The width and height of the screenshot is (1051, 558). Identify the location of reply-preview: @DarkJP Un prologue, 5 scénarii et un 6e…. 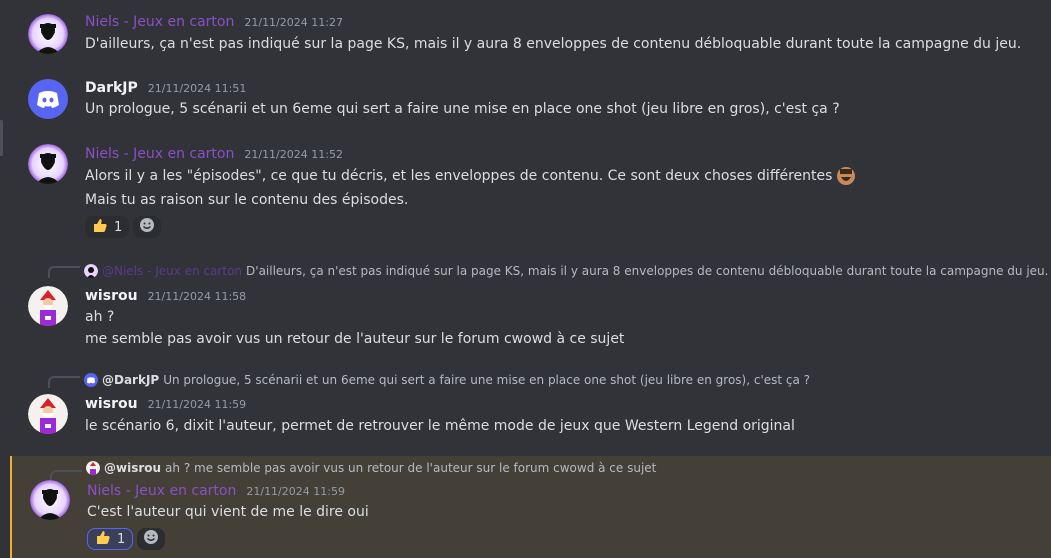
(447, 380).